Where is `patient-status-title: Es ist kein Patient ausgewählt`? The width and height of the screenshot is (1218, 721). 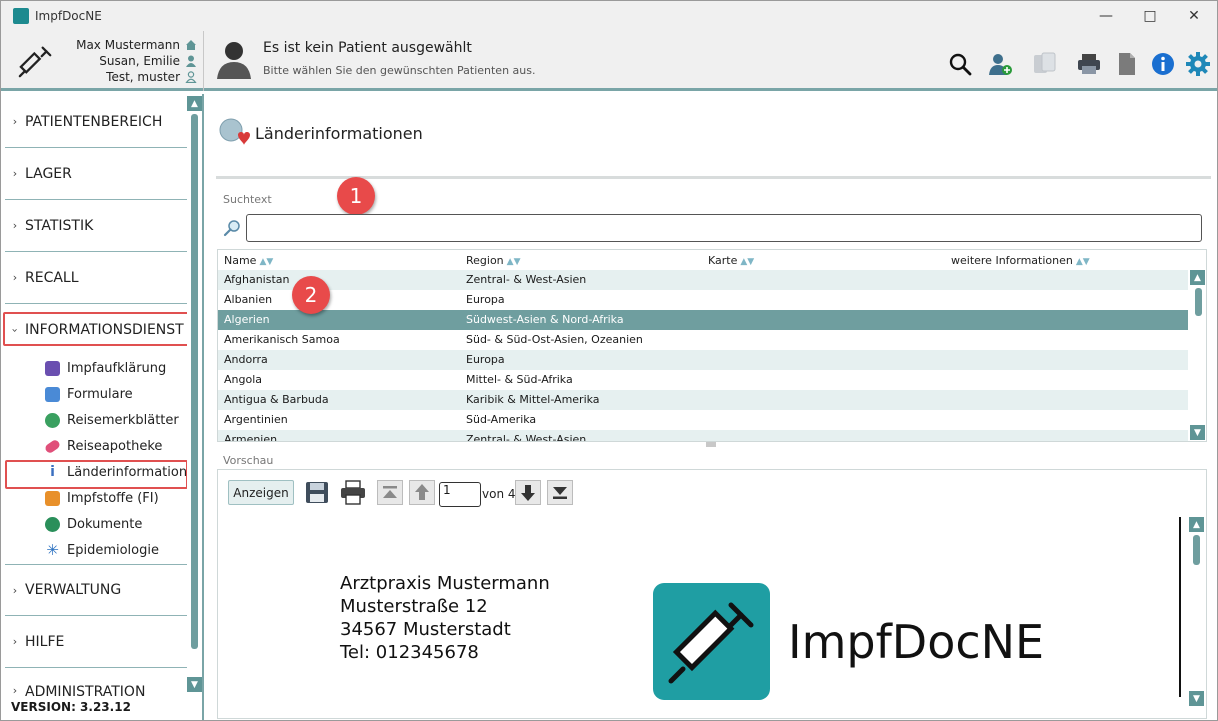 patient-status-title: Es ist kein Patient ausgewählt is located at coordinates (367, 48).